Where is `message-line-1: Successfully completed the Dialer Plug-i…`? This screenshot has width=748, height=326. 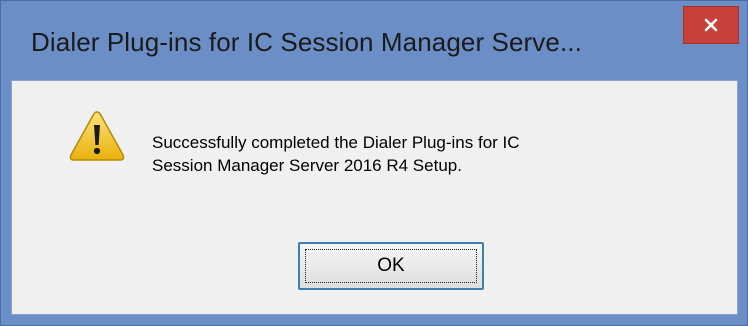
message-line-1: Successfully completed the Dialer Plug-i… is located at coordinates (336, 142).